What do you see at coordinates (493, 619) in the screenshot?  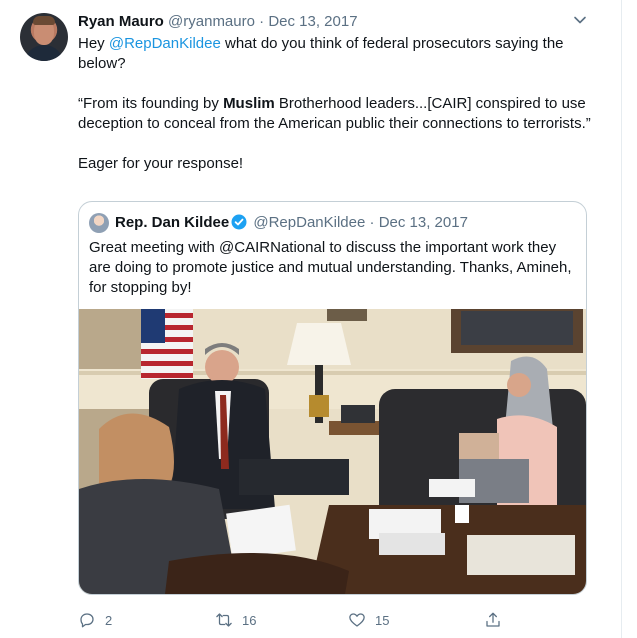 I see `share-icon` at bounding box center [493, 619].